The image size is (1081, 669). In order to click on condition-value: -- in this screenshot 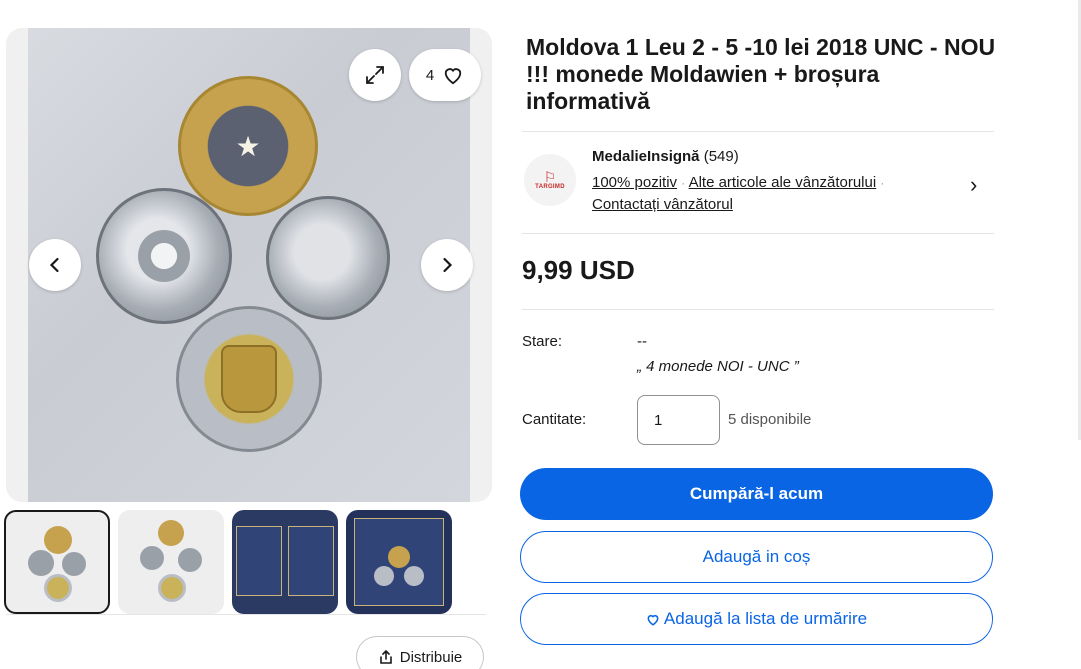, I will do `click(642, 341)`.